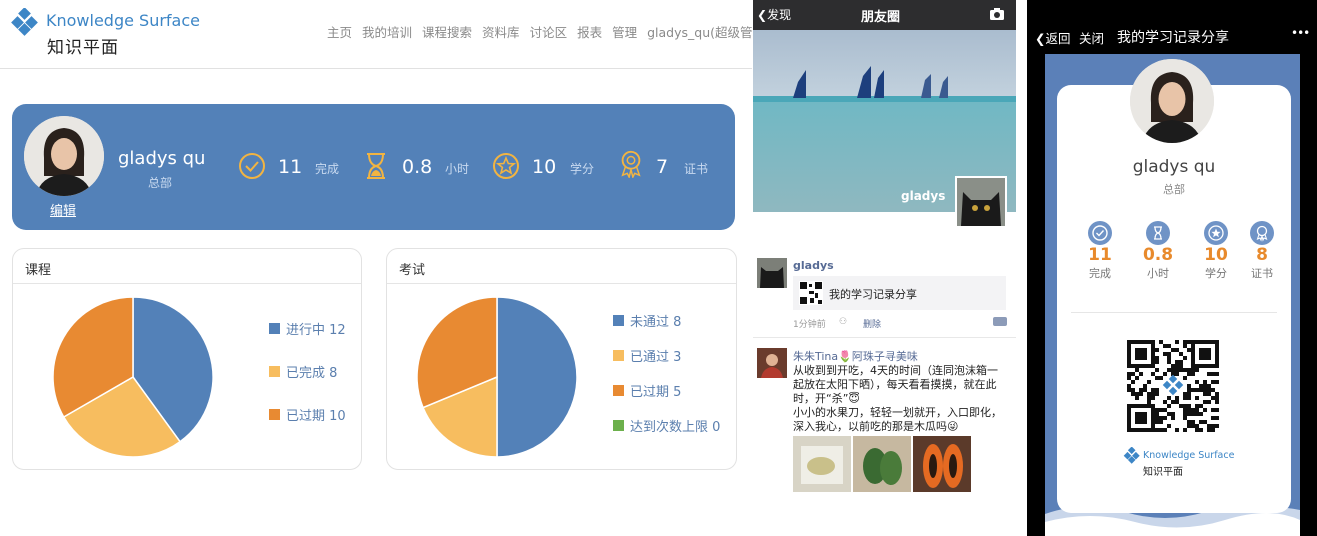  I want to click on post-username: 朱朱Tina🌷阿珠子寻美味, so click(855, 356).